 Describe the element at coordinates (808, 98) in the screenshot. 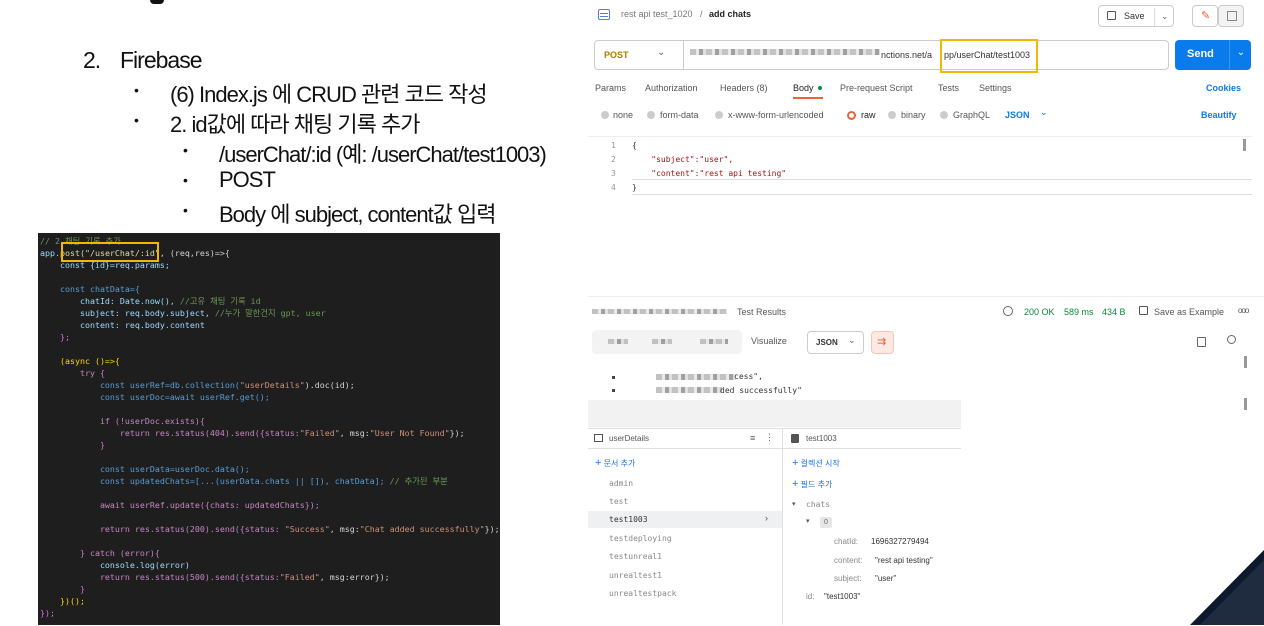

I see `body-tab-underline` at that location.